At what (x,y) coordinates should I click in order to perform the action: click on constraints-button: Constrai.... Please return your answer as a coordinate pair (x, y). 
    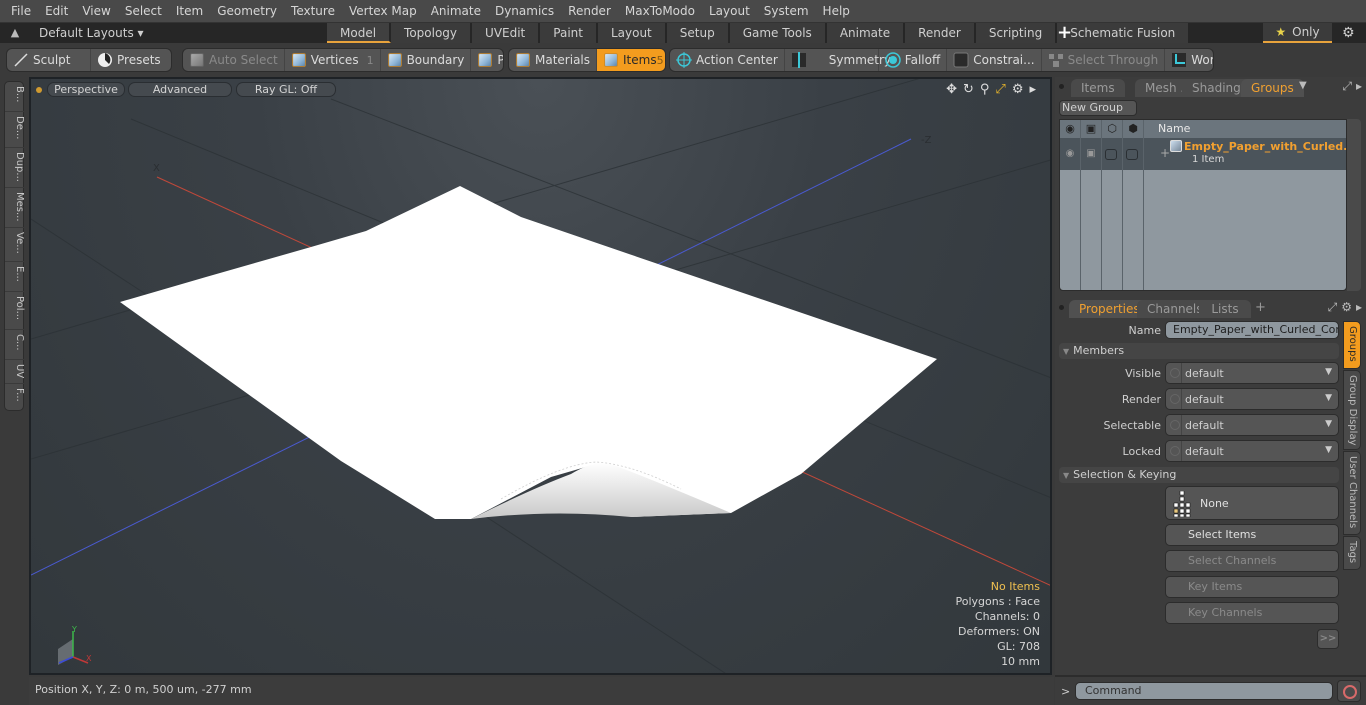
    Looking at the image, I should click on (994, 60).